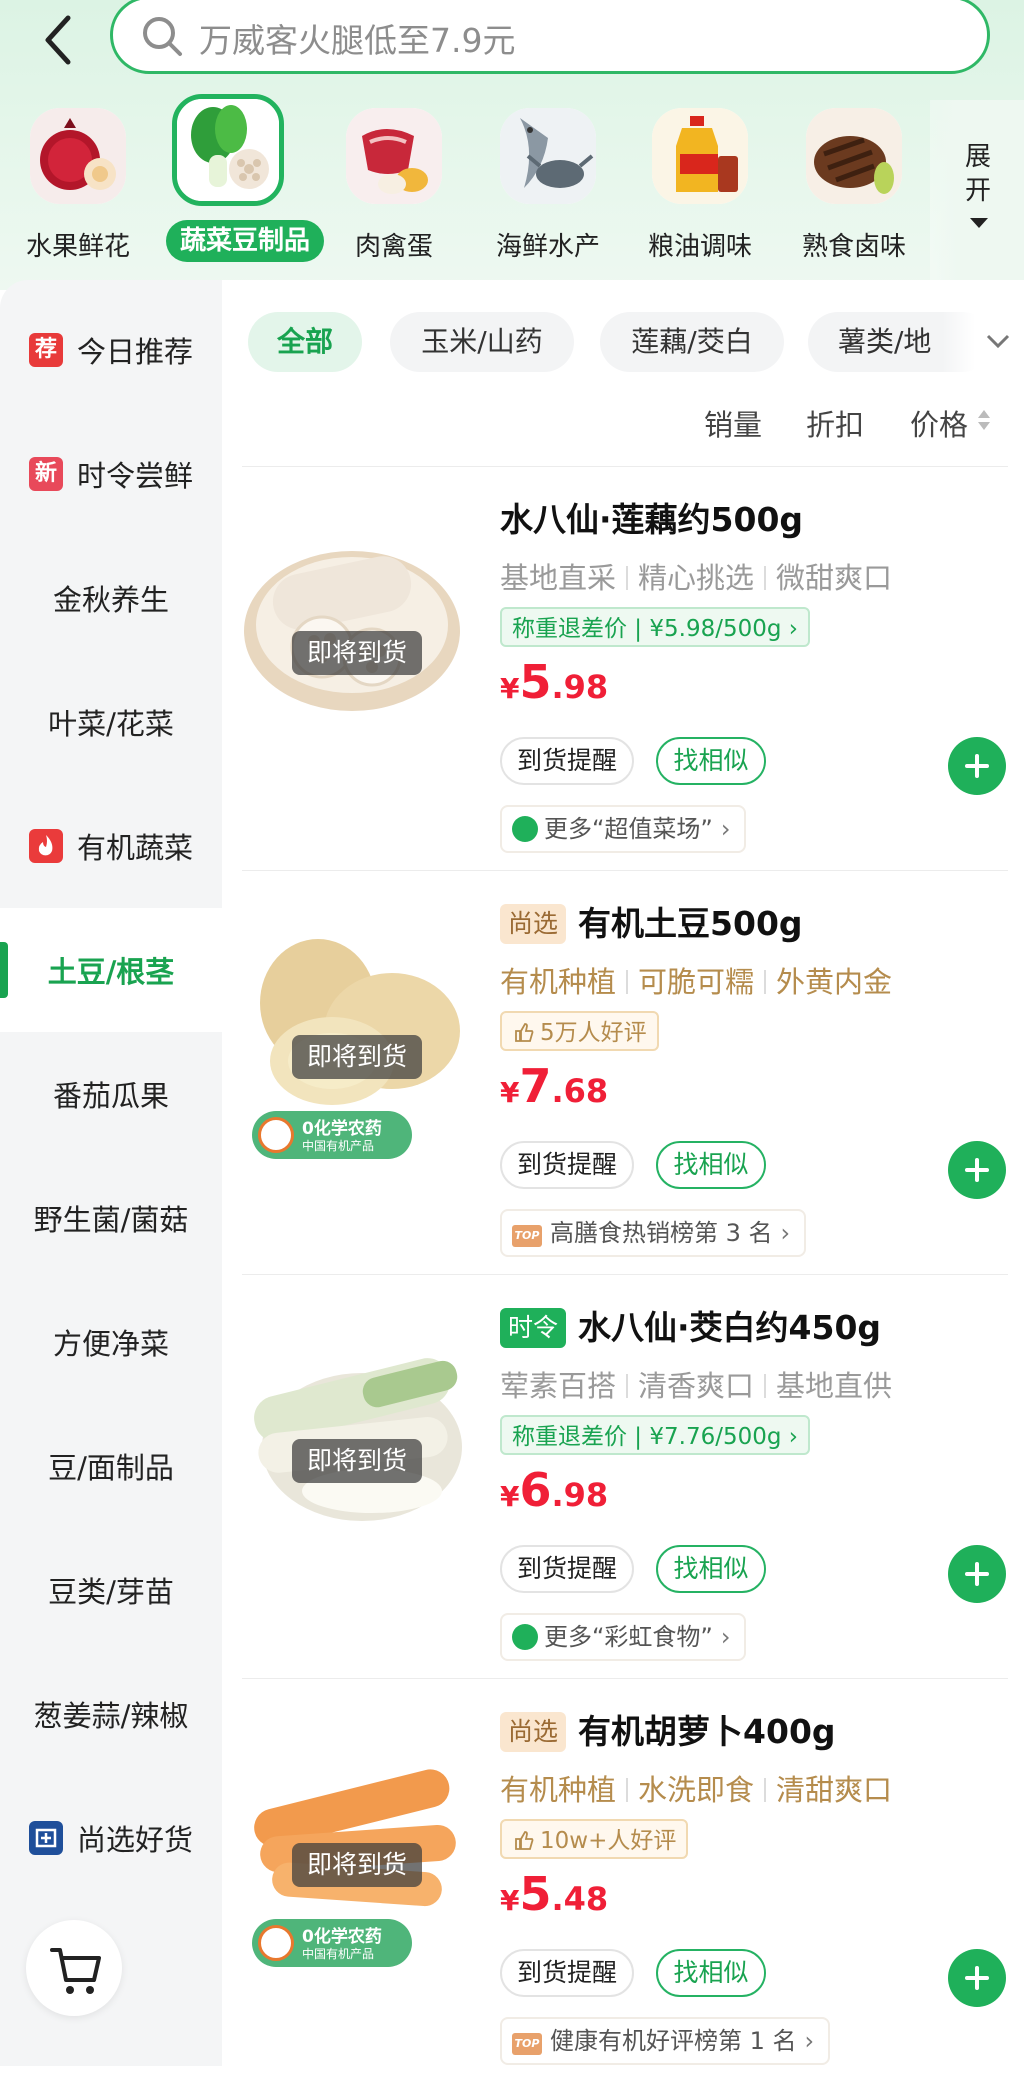 The image size is (1024, 2083). Describe the element at coordinates (558, 1386) in the screenshot. I see `feature-text: 荤素百搭` at that location.